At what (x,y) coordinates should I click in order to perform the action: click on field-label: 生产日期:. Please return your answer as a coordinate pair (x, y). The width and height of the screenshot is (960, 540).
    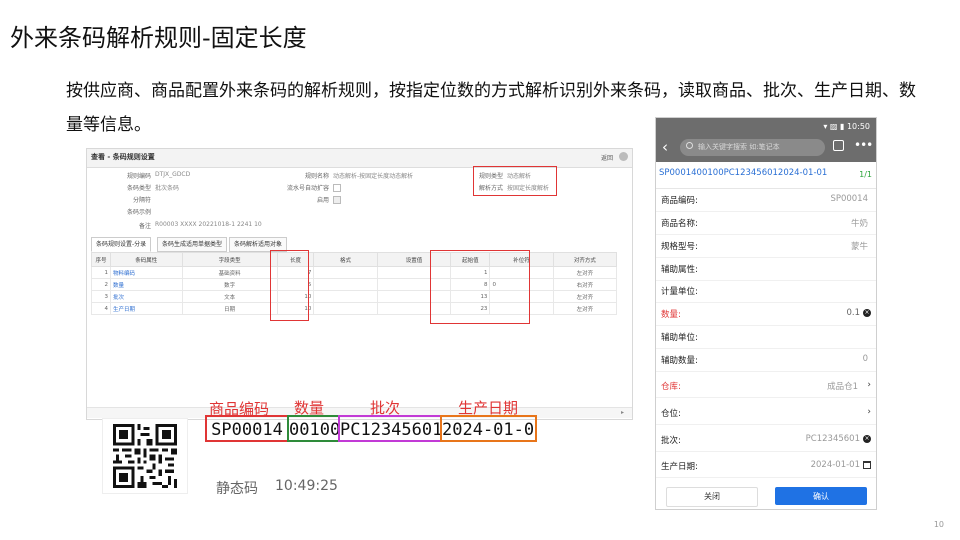
    Looking at the image, I should click on (679, 467).